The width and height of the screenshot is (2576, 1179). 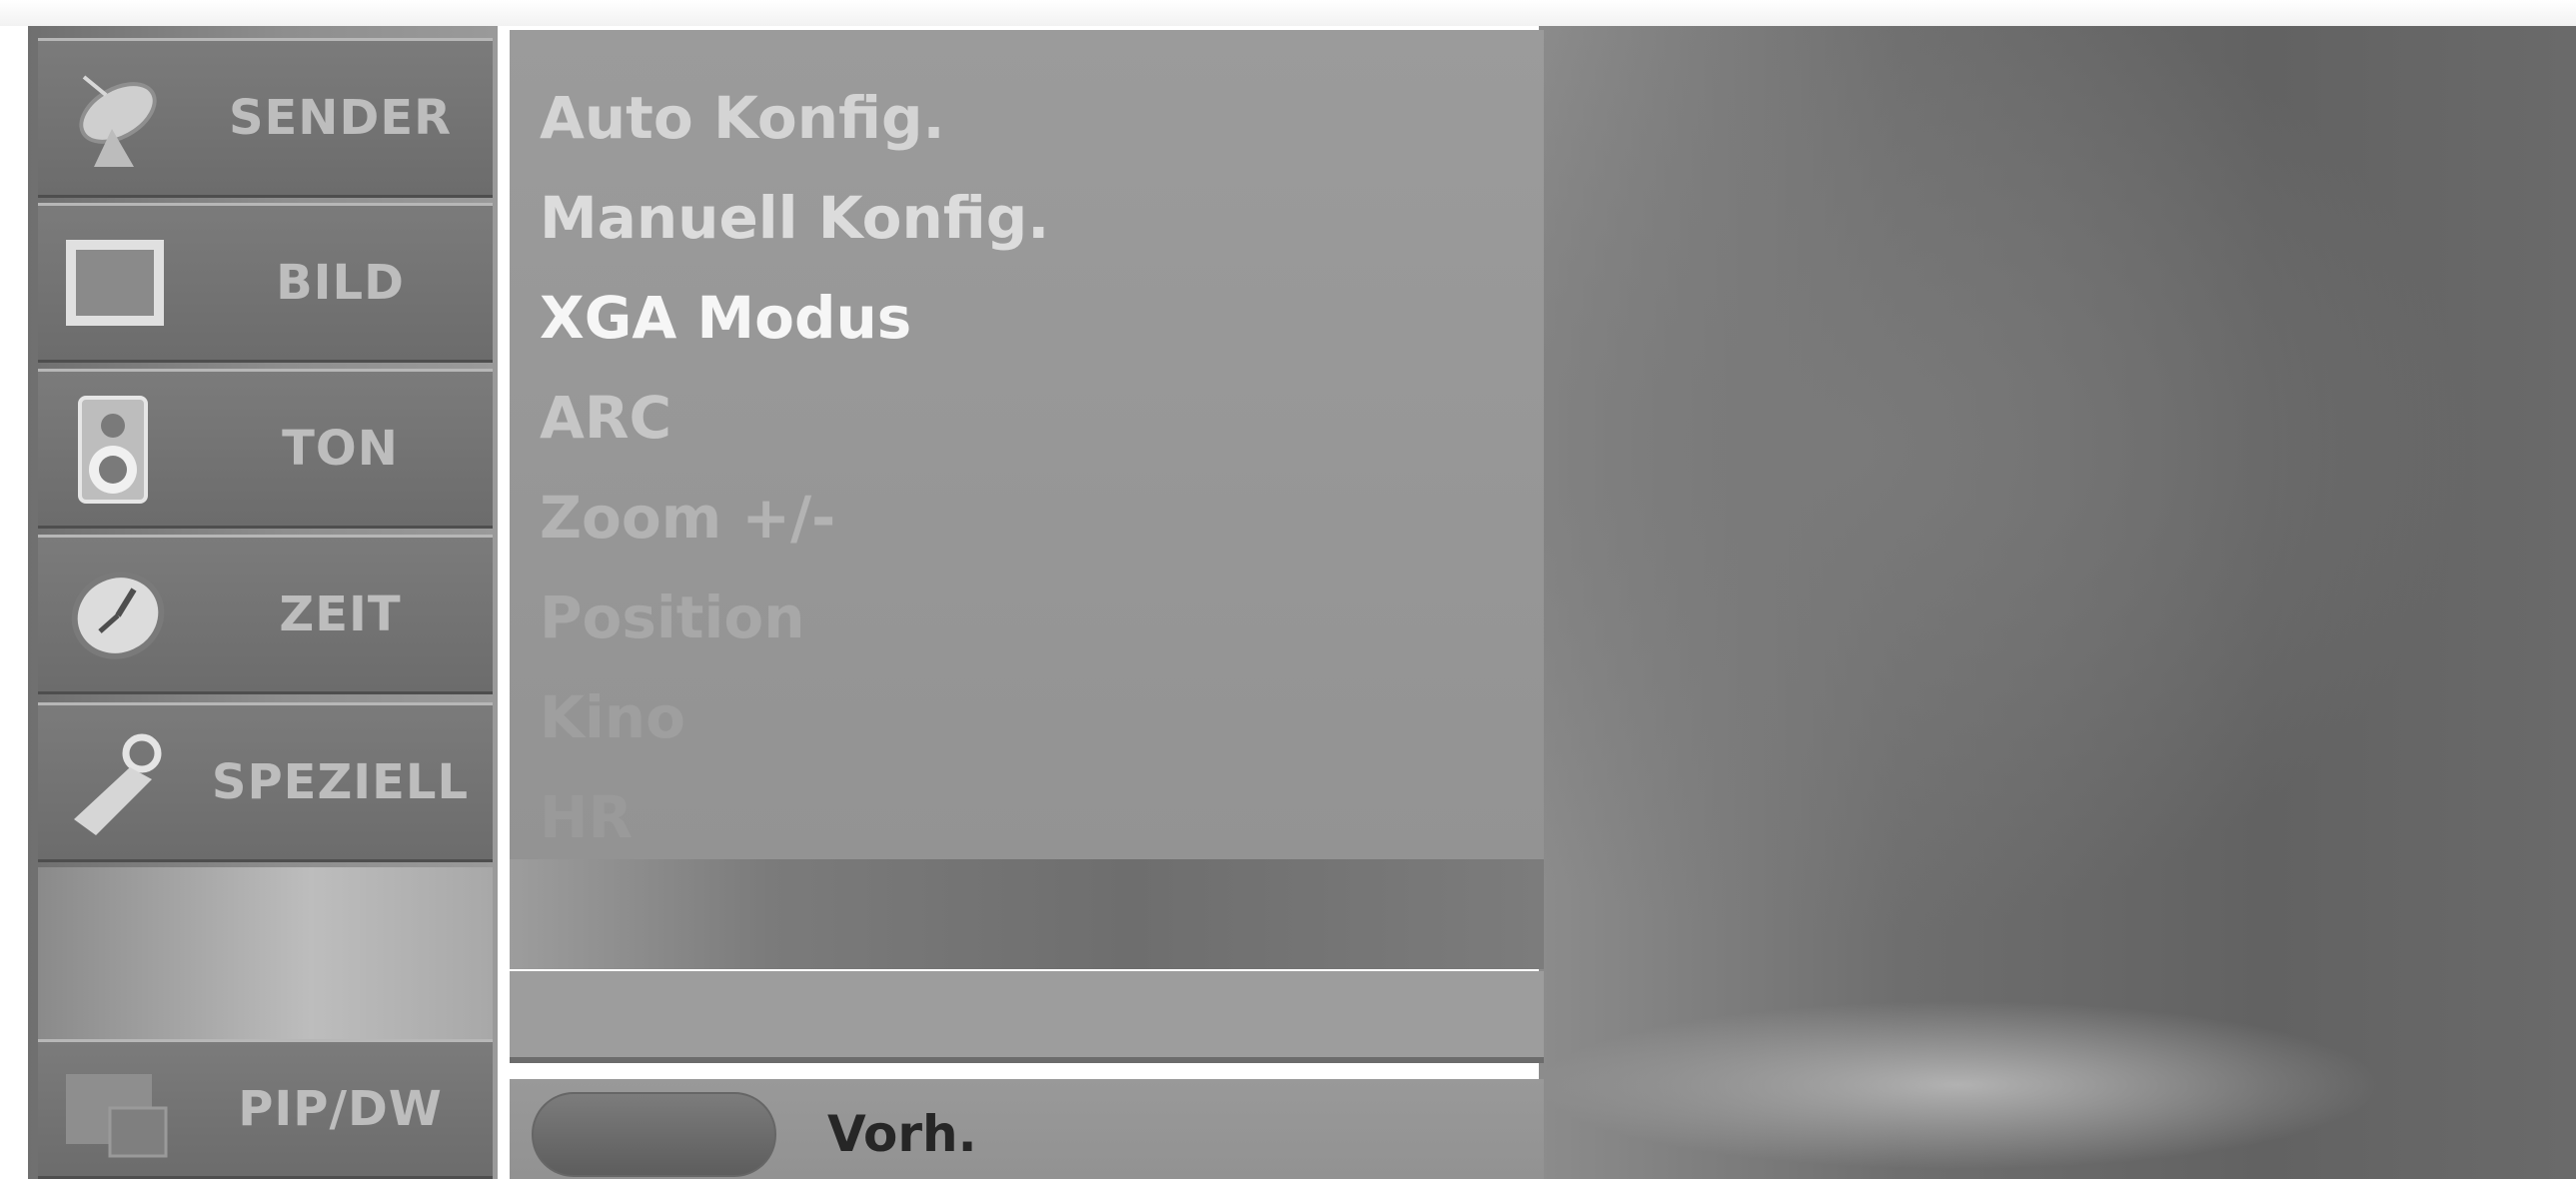 What do you see at coordinates (1027, 914) in the screenshot?
I see `submenu-bottom-shade` at bounding box center [1027, 914].